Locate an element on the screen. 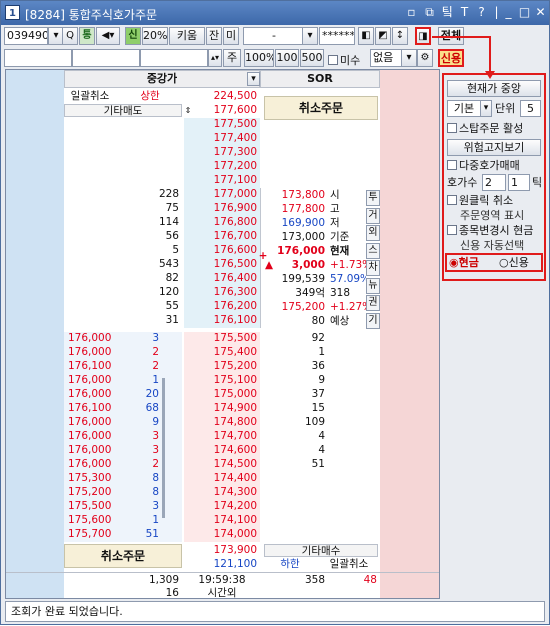 The image size is (550, 626). unit-input: 5 is located at coordinates (530, 108).